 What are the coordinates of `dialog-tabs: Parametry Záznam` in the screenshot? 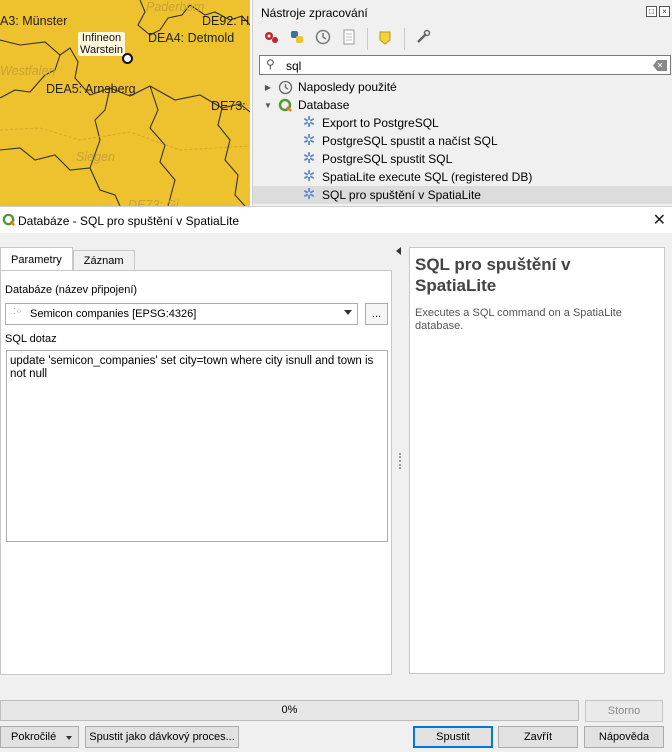 It's located at (67, 259).